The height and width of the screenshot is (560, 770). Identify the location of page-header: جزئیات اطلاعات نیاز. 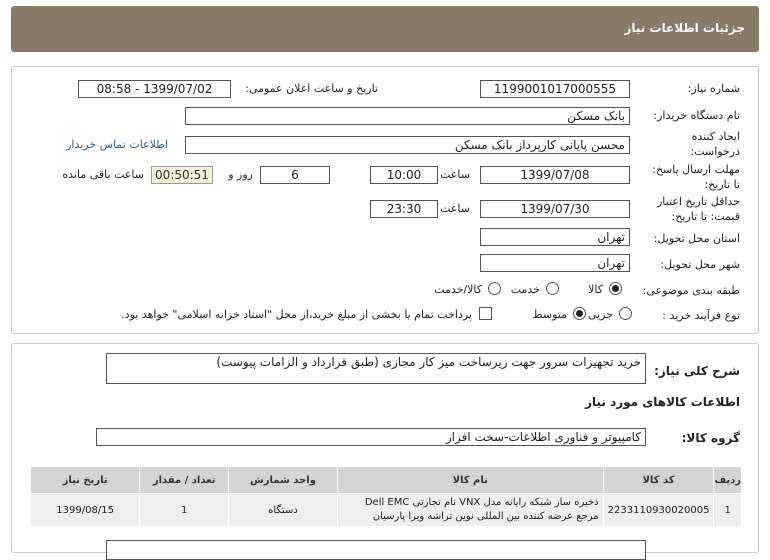
(385, 29).